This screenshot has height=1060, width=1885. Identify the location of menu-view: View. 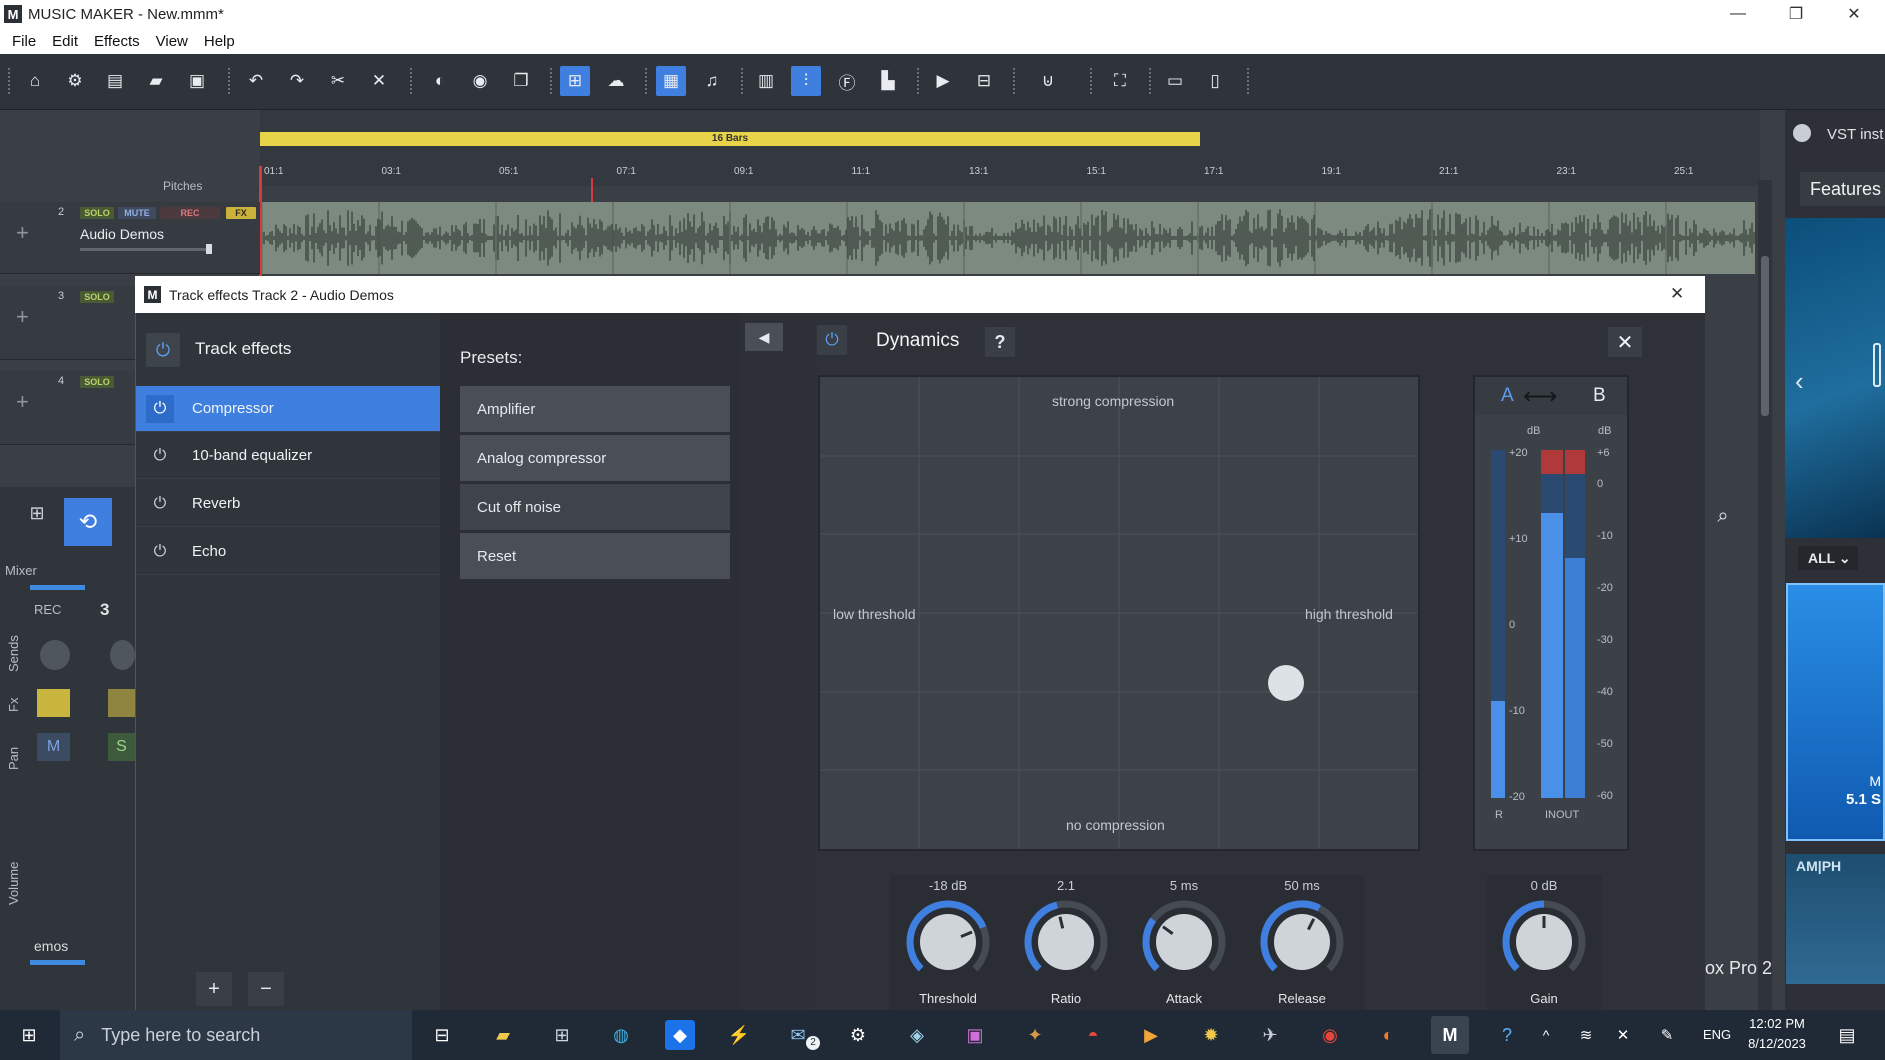
(172, 41).